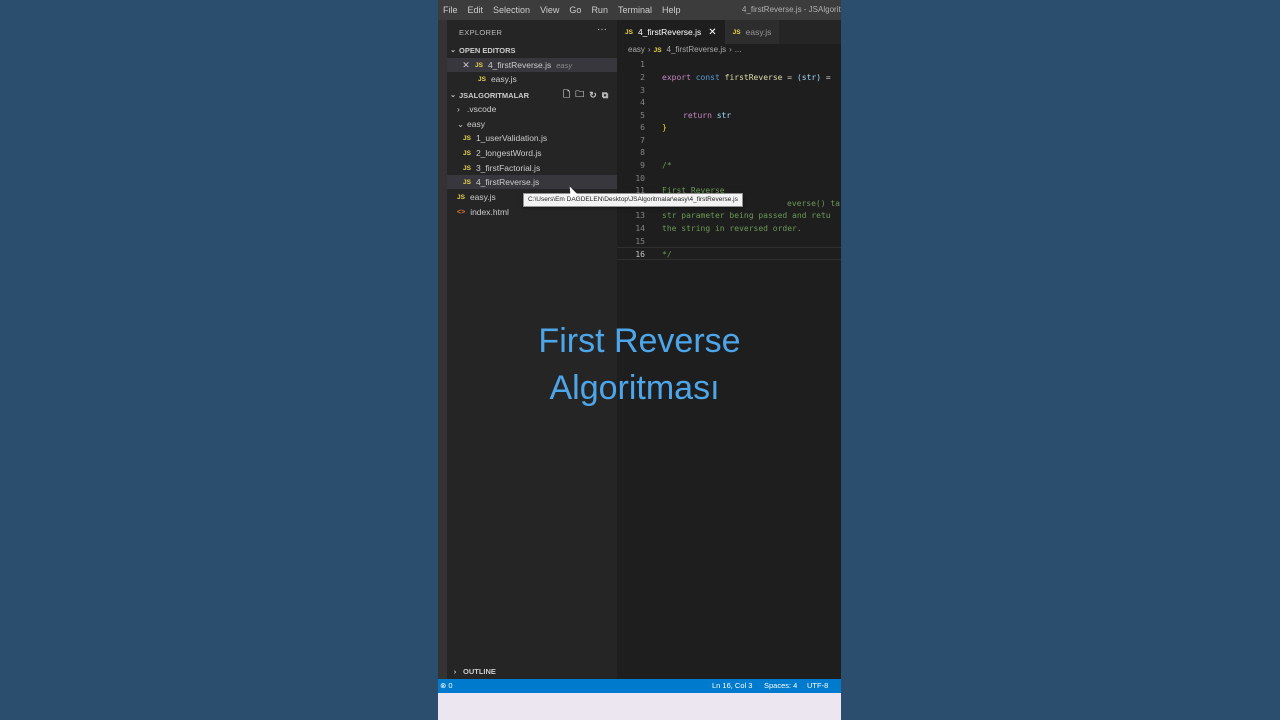 Image resolution: width=1280 pixels, height=720 pixels. What do you see at coordinates (729, 152) in the screenshot?
I see `code-line: 8` at bounding box center [729, 152].